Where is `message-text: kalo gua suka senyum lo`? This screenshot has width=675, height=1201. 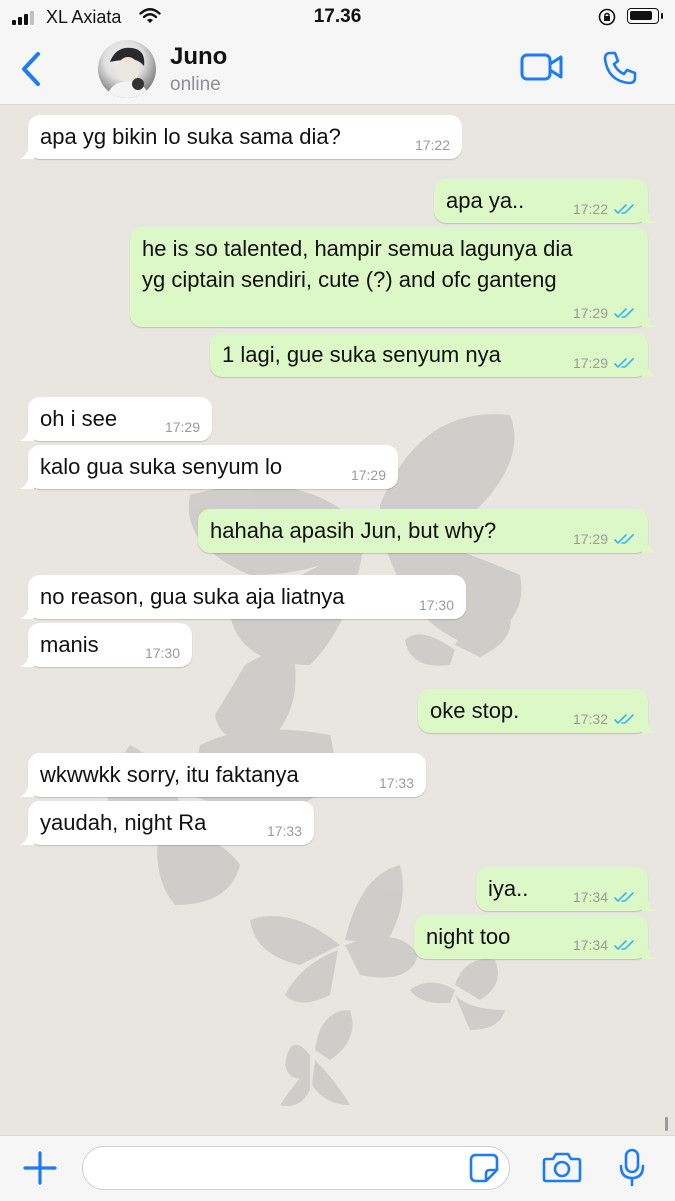
message-text: kalo gua suka senyum lo is located at coordinates (161, 466).